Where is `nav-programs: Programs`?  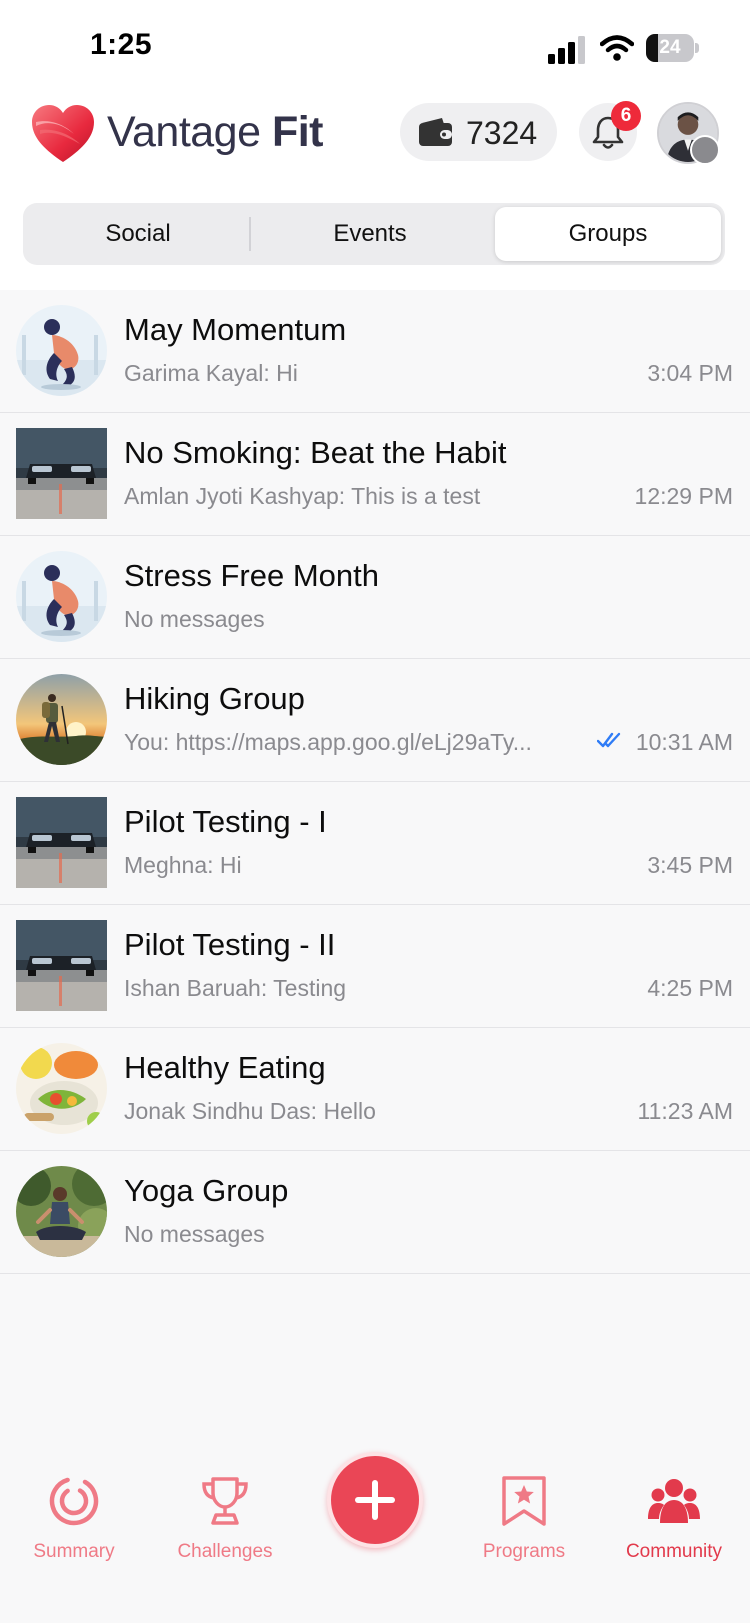
nav-programs: Programs is located at coordinates (524, 1519).